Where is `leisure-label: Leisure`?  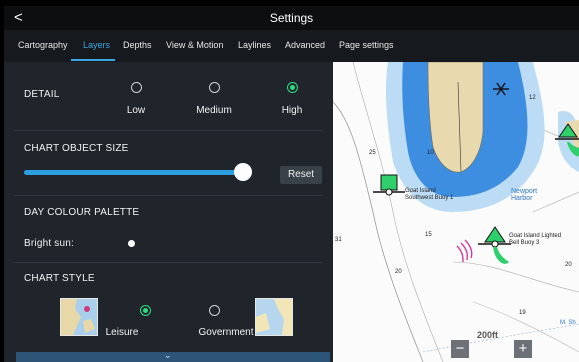
leisure-label: Leisure is located at coordinates (122, 332).